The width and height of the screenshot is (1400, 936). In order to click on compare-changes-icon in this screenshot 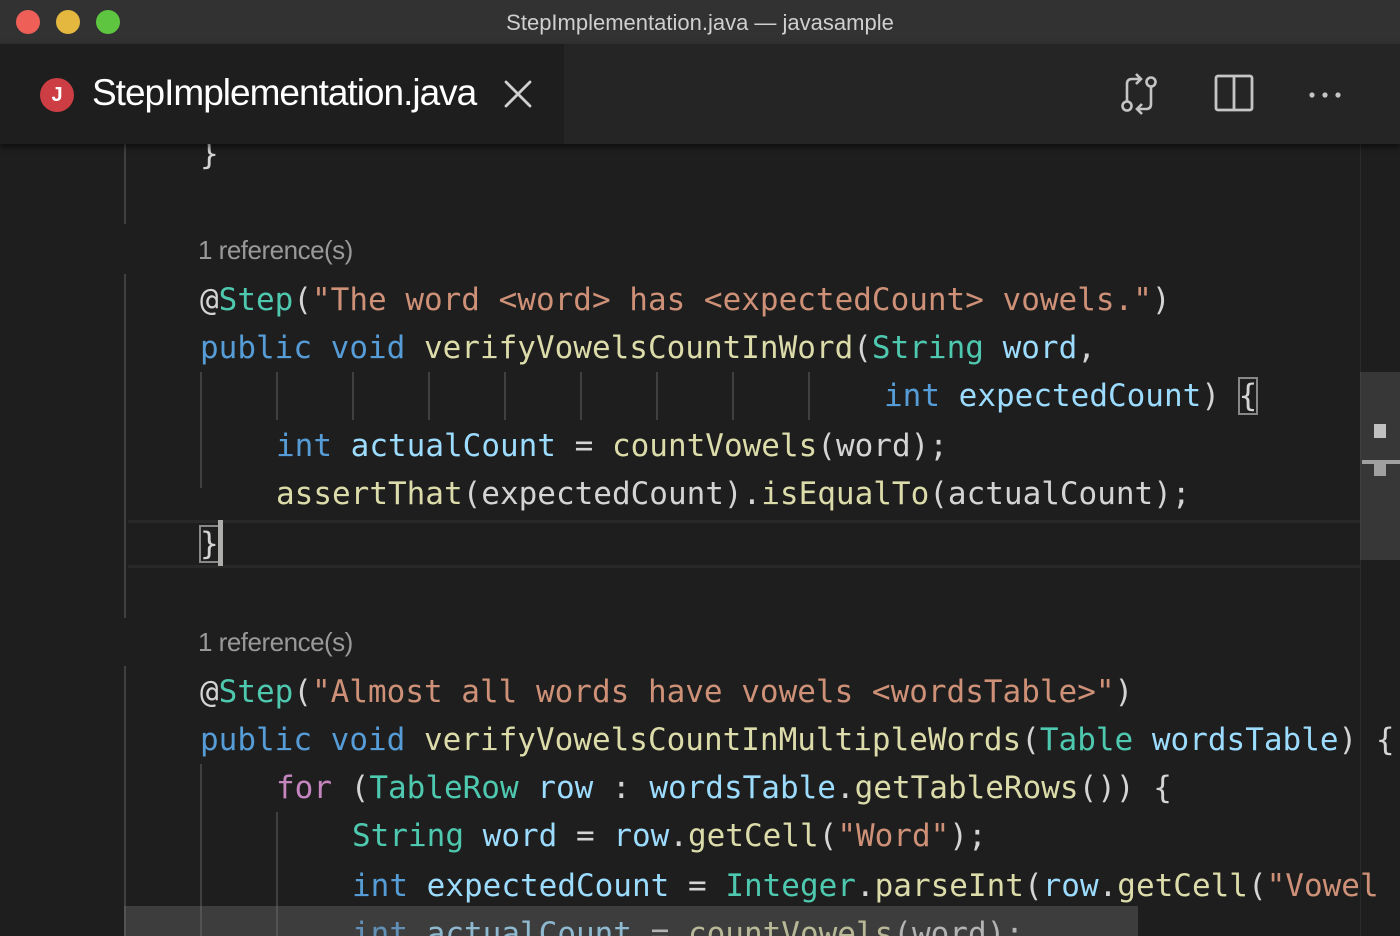, I will do `click(1138, 94)`.